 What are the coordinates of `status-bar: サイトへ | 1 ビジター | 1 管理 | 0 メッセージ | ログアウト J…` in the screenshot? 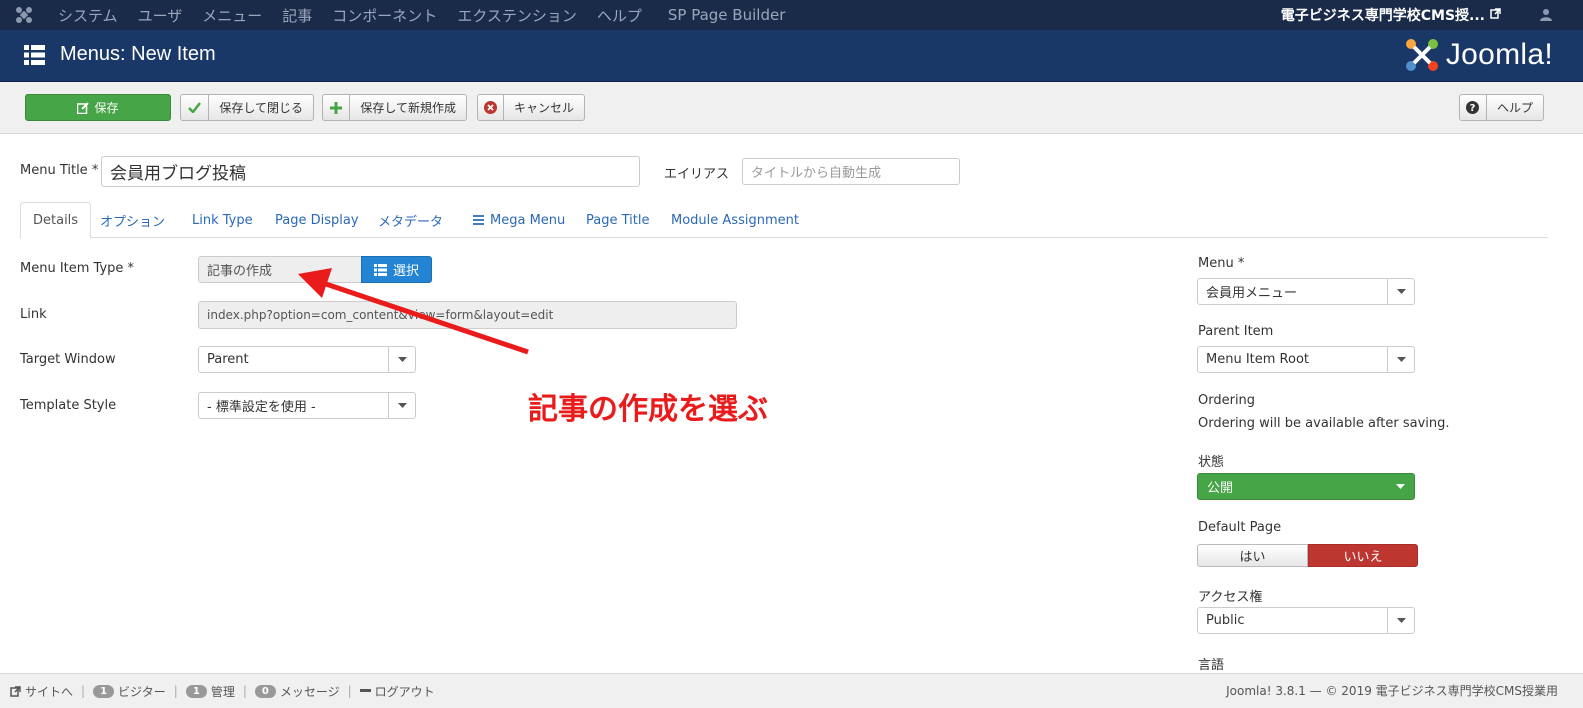 It's located at (791, 690).